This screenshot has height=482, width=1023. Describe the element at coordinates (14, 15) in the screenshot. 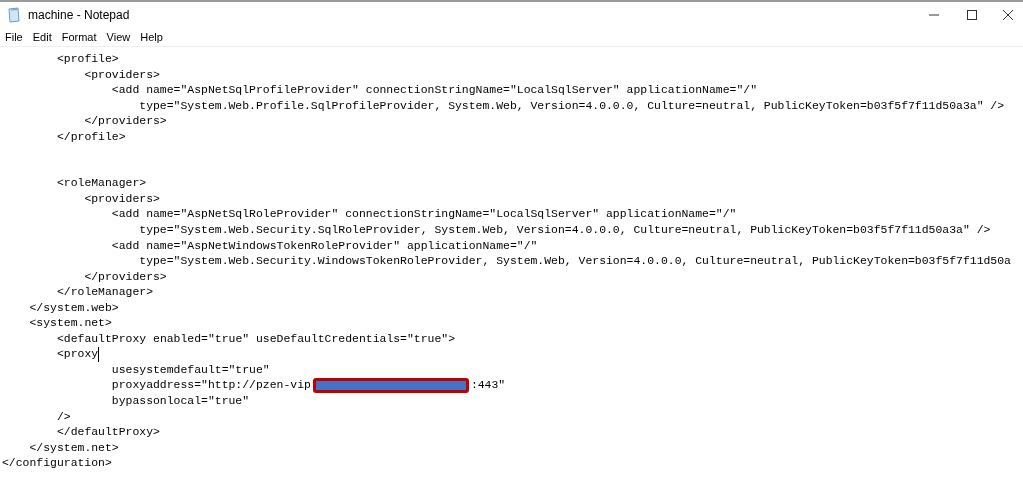

I see `notepad-icon` at that location.